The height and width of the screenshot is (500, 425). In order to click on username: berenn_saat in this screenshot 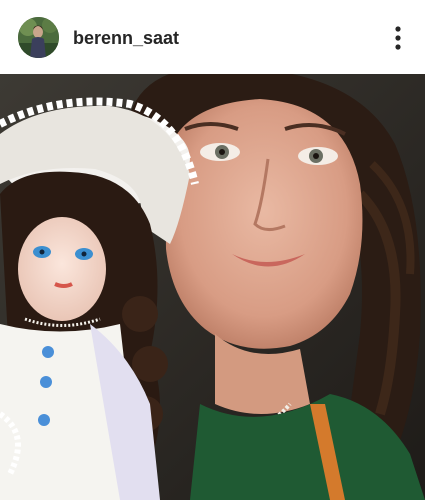, I will do `click(126, 38)`.